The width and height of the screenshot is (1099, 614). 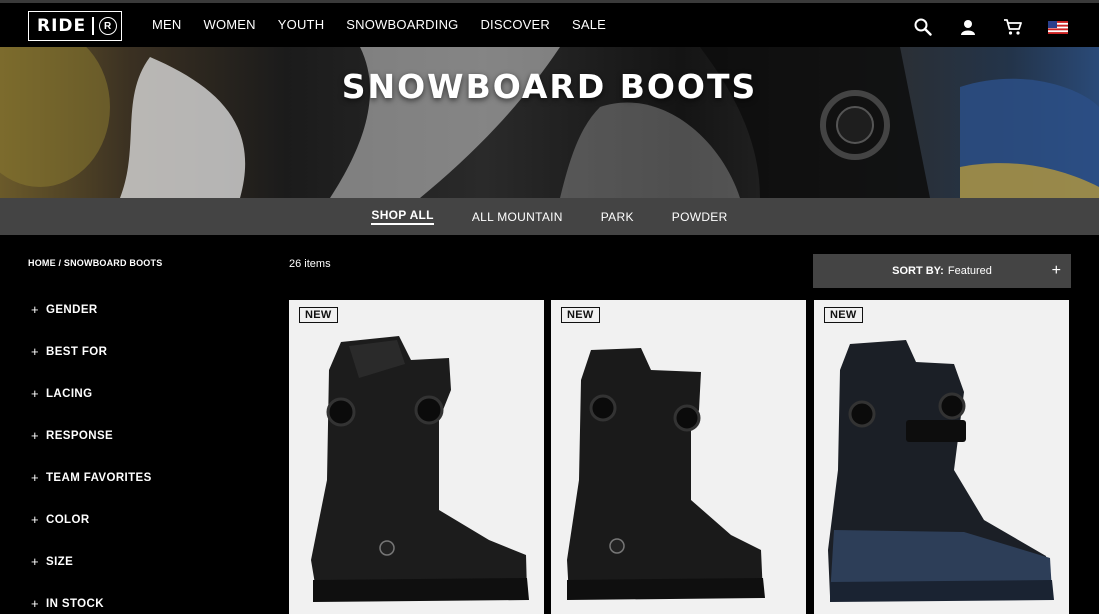 What do you see at coordinates (923, 27) in the screenshot?
I see `search-icon` at bounding box center [923, 27].